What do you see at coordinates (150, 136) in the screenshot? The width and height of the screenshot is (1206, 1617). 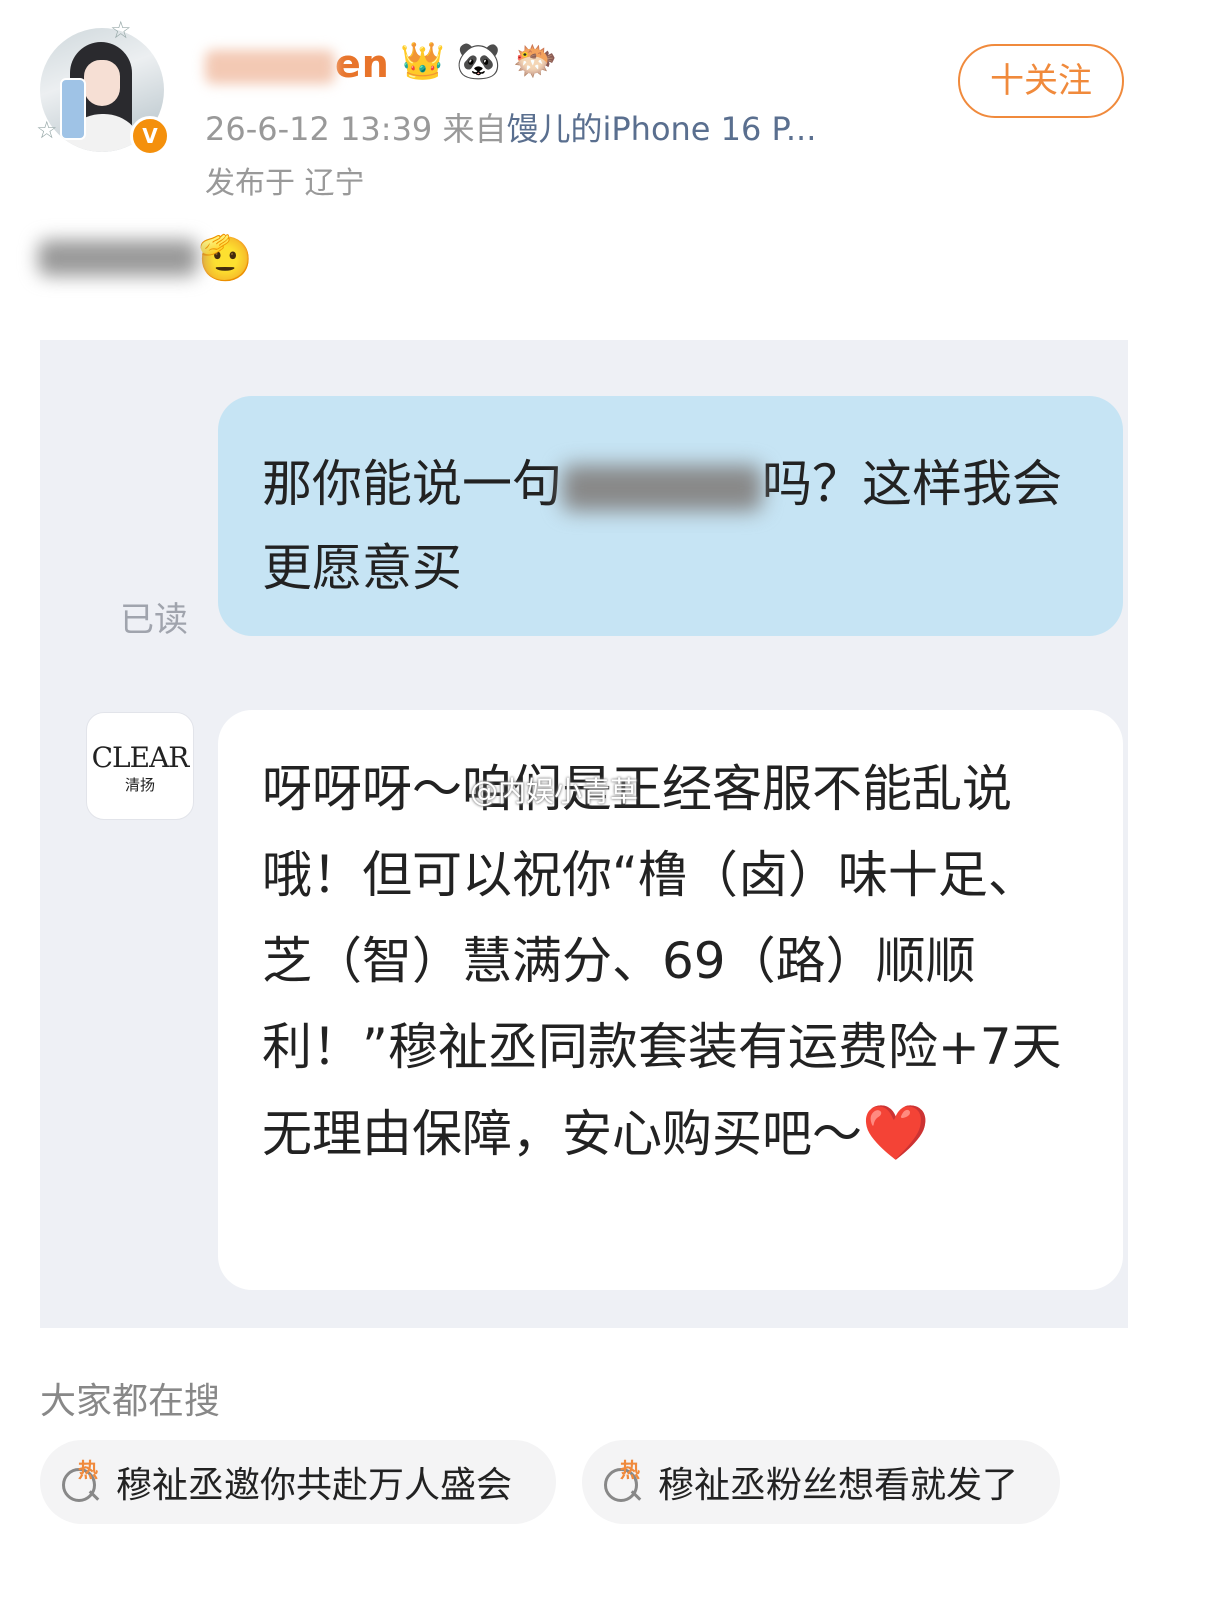 I see `verified-badge-icon: V` at bounding box center [150, 136].